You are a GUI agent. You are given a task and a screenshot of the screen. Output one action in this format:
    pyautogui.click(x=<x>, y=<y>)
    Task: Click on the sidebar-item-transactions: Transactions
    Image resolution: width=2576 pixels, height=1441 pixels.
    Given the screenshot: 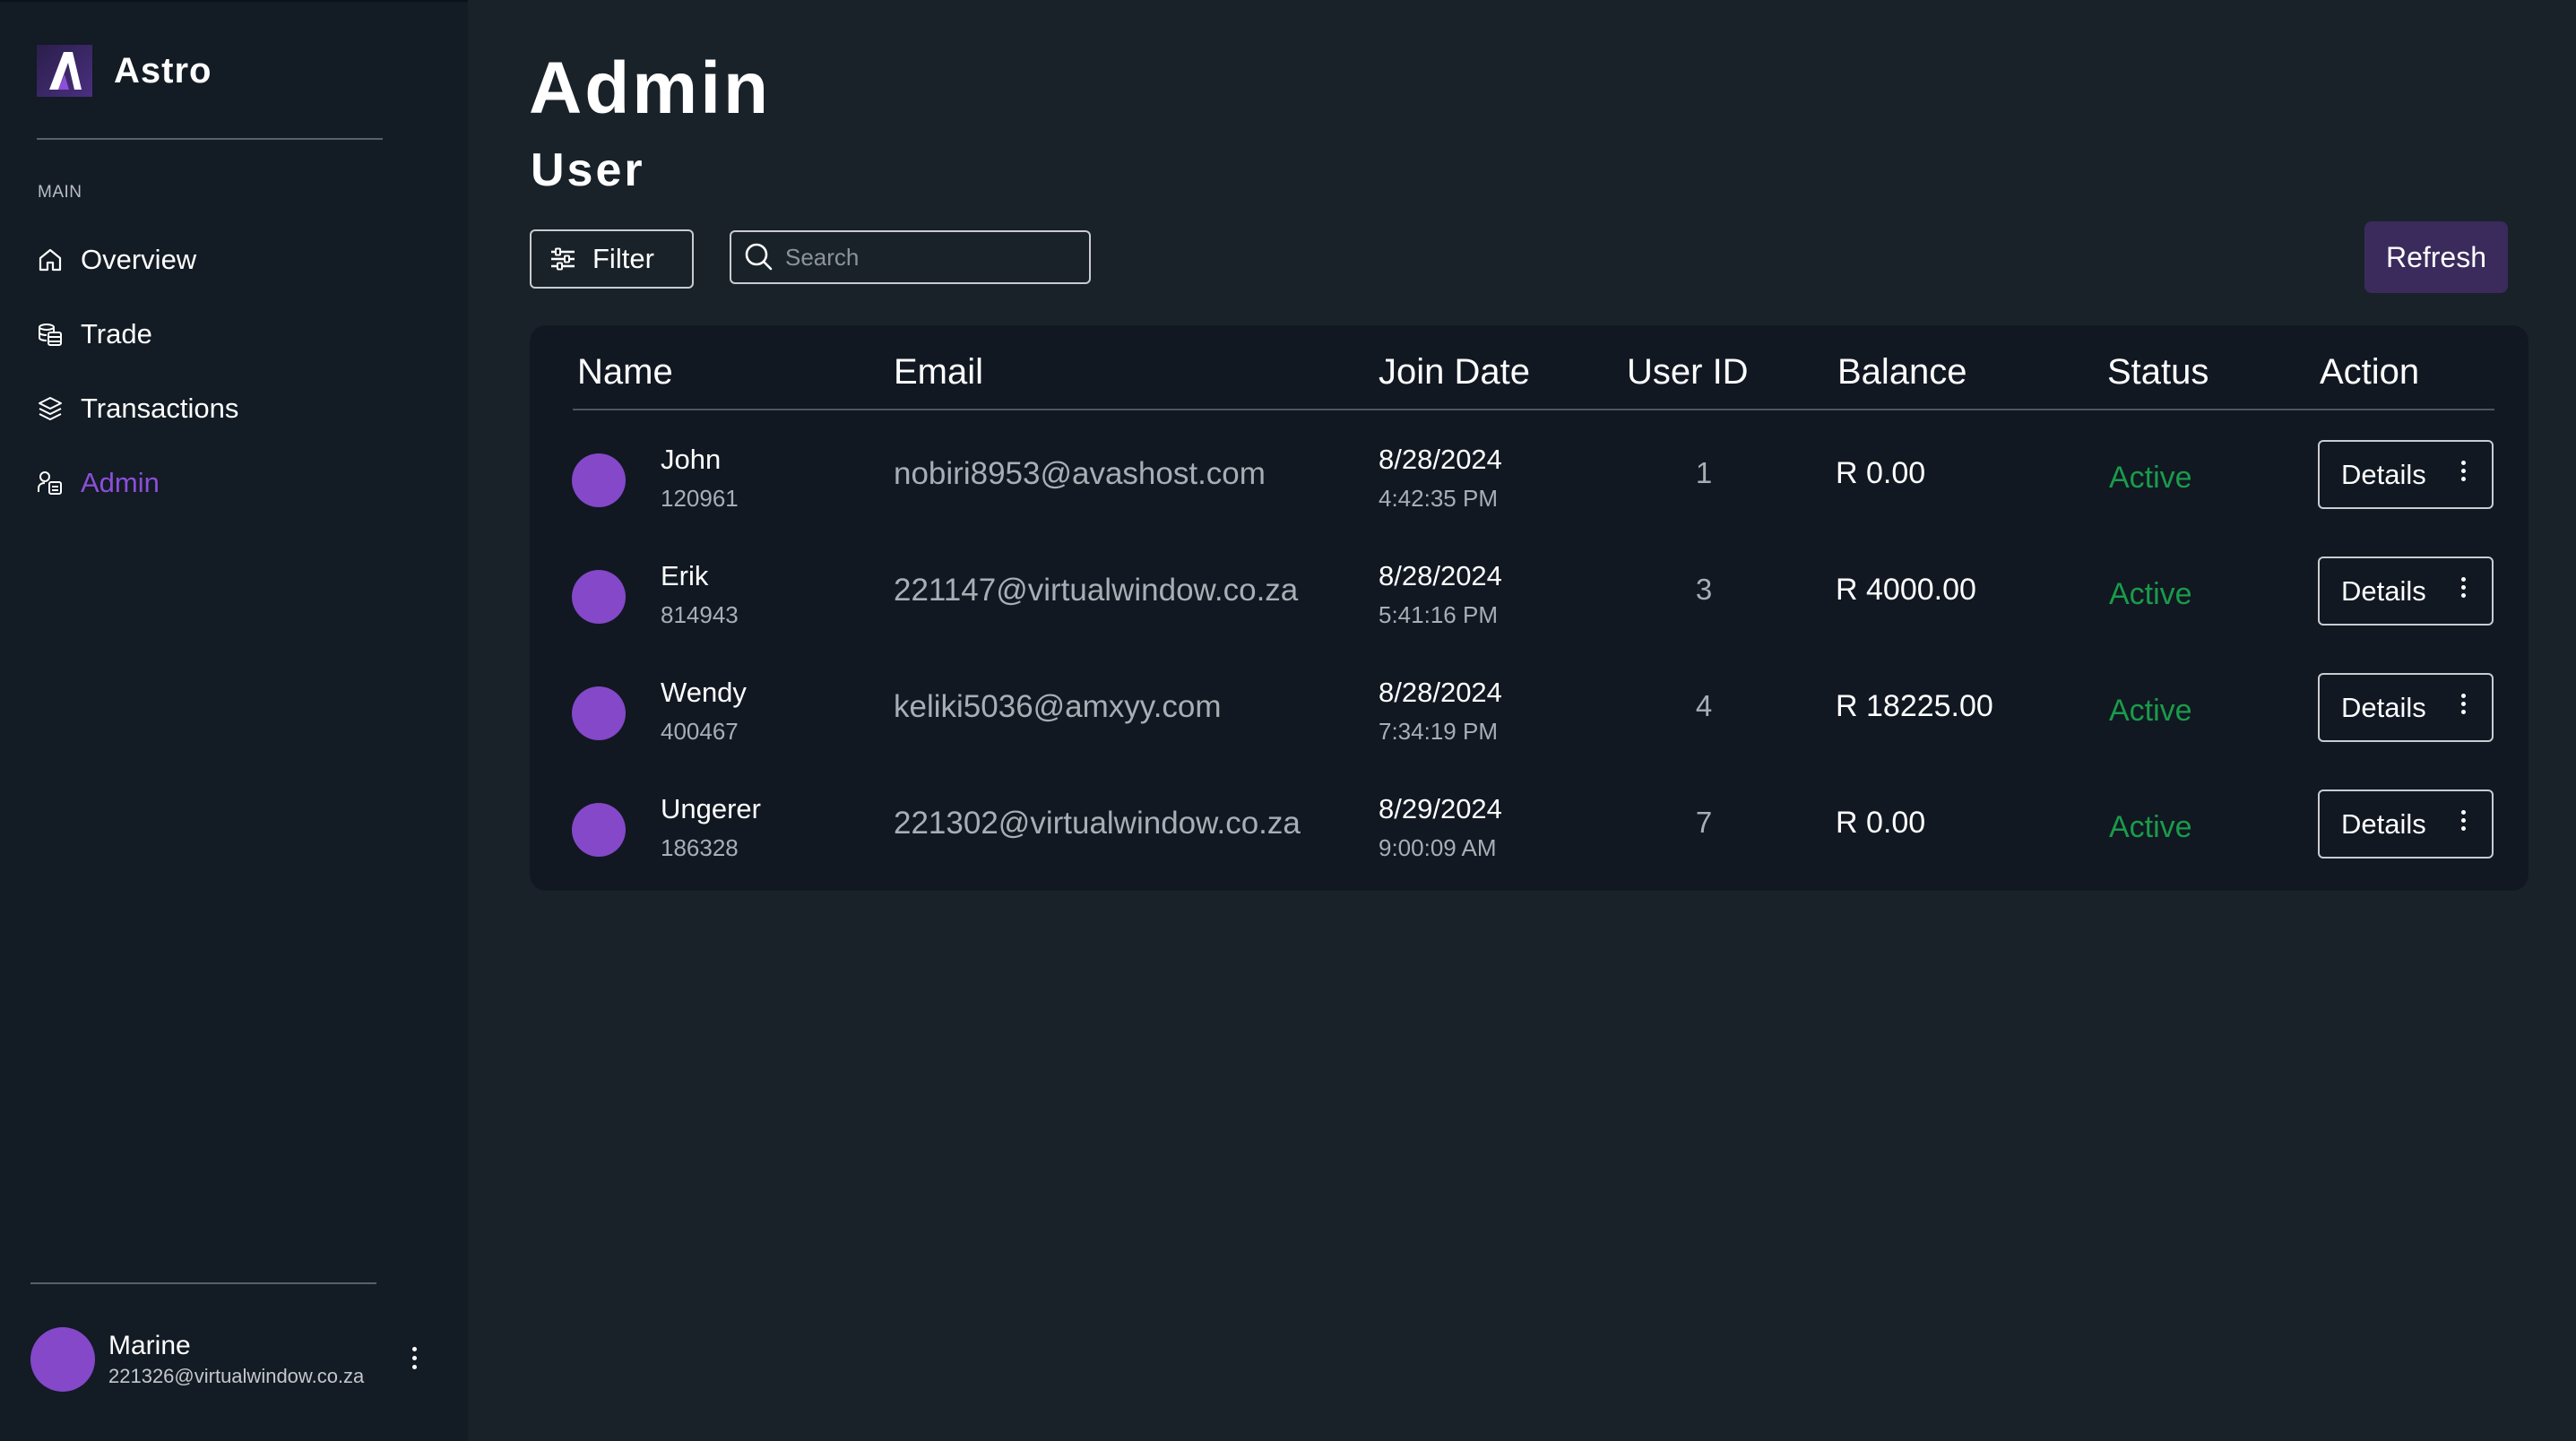 What is the action you would take?
    pyautogui.click(x=137, y=409)
    